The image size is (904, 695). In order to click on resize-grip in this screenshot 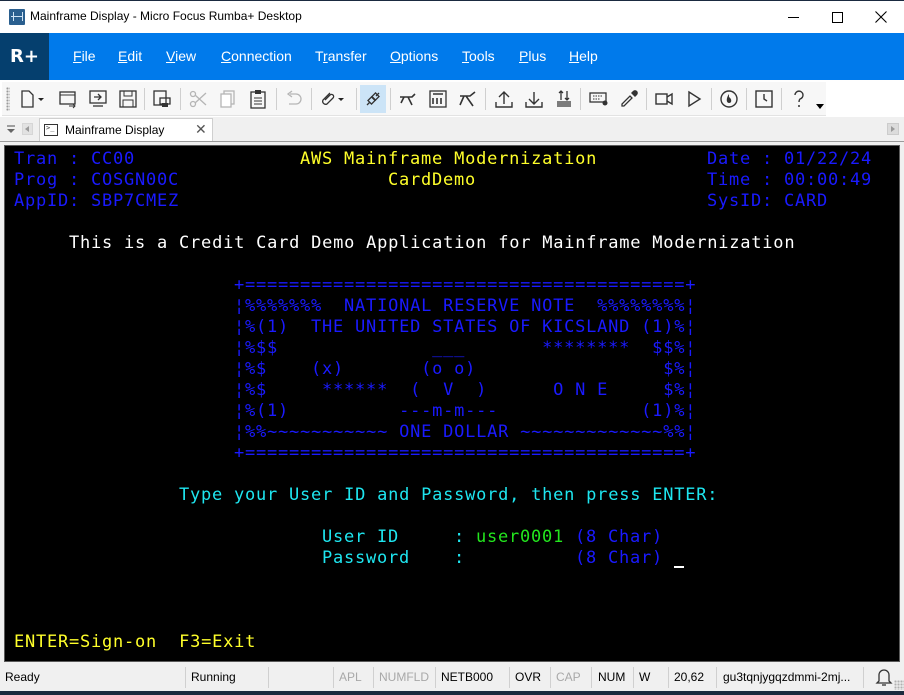, I will do `click(899, 685)`.